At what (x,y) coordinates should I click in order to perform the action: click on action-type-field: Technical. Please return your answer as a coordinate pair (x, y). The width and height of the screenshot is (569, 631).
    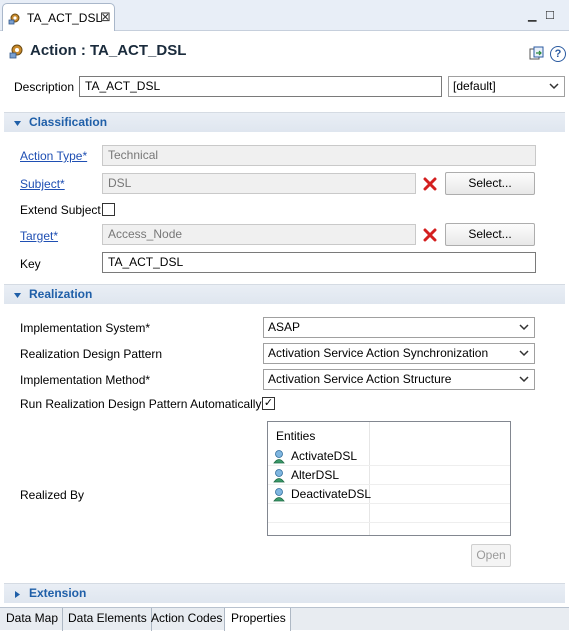
    Looking at the image, I should click on (319, 155).